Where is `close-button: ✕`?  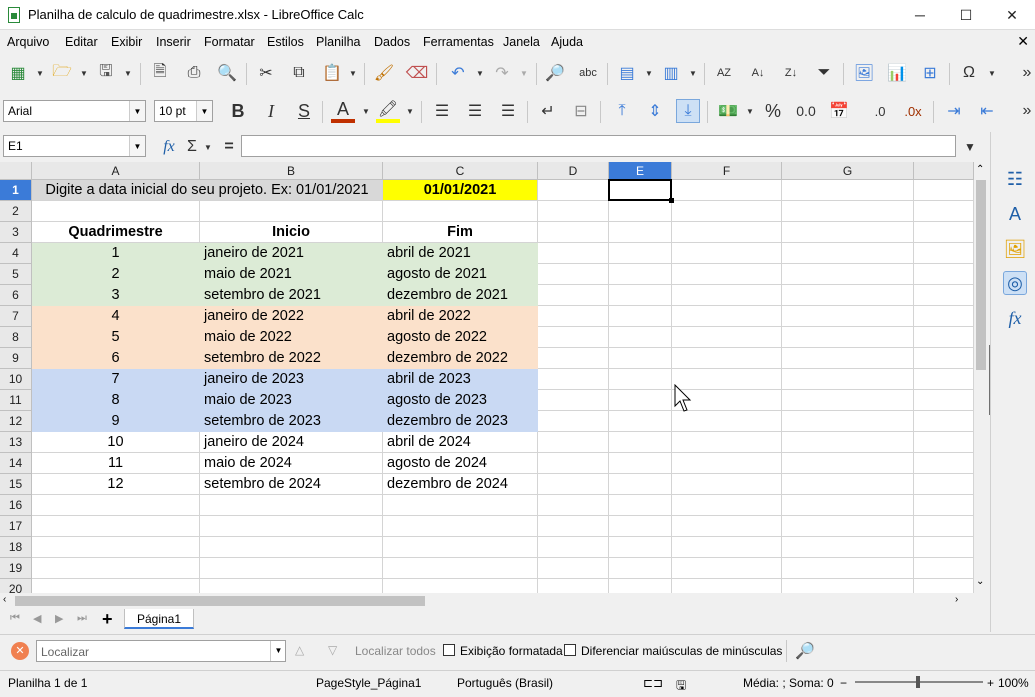 close-button: ✕ is located at coordinates (1012, 15).